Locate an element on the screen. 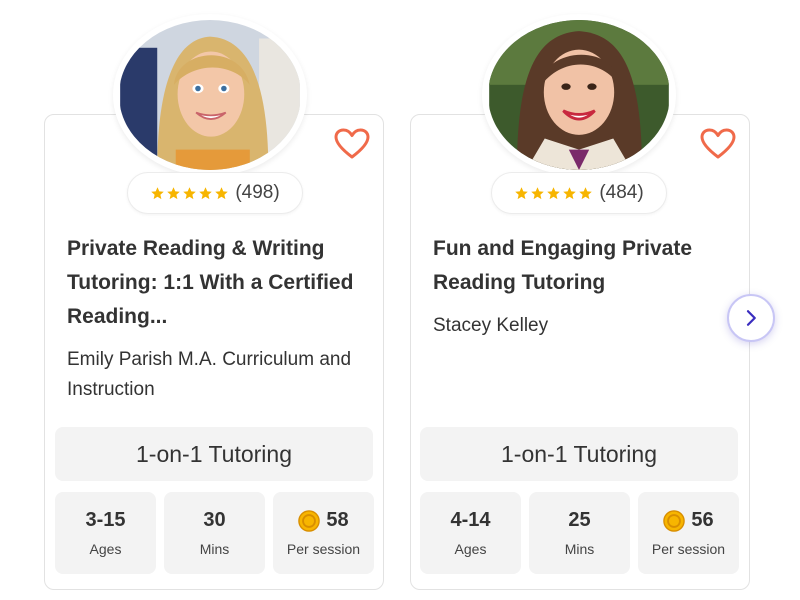  stat-value: 25 is located at coordinates (579, 520).